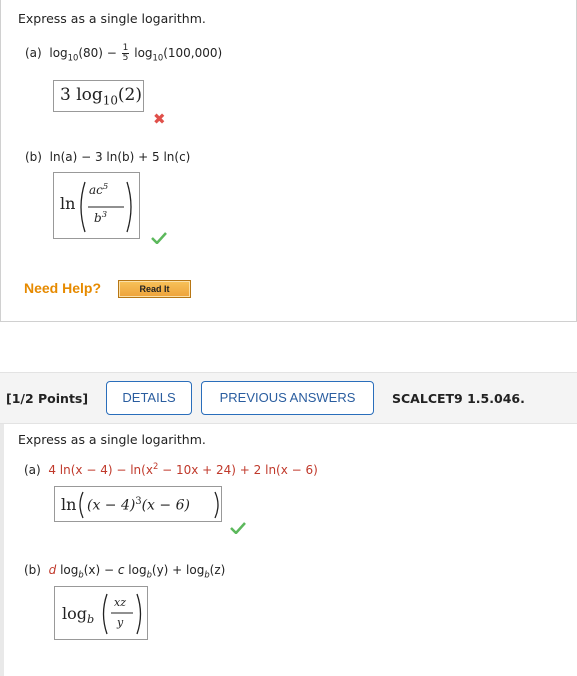 This screenshot has width=577, height=676. I want to click on fraction: 1 5, so click(125, 53).